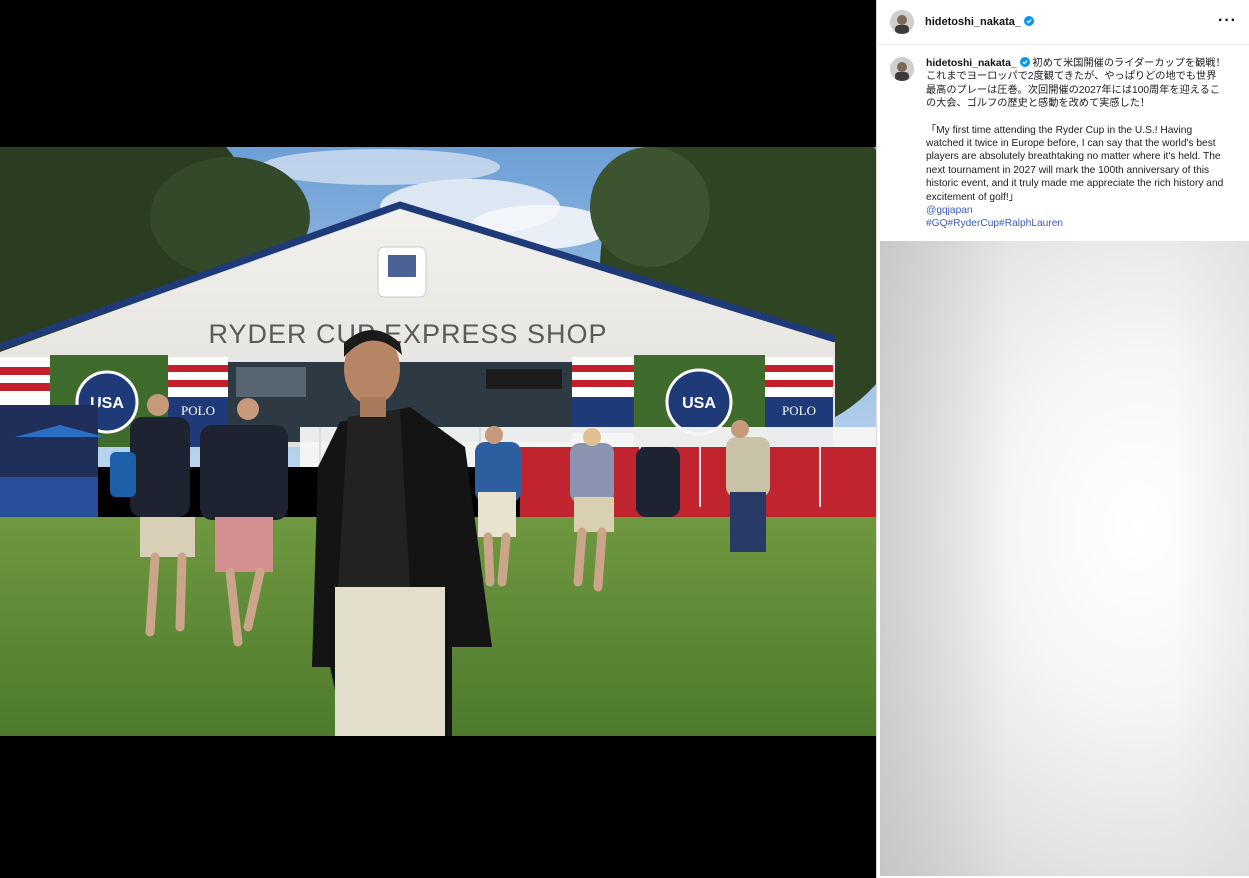 The image size is (1249, 878). I want to click on polo-banner-right: POLO, so click(799, 410).